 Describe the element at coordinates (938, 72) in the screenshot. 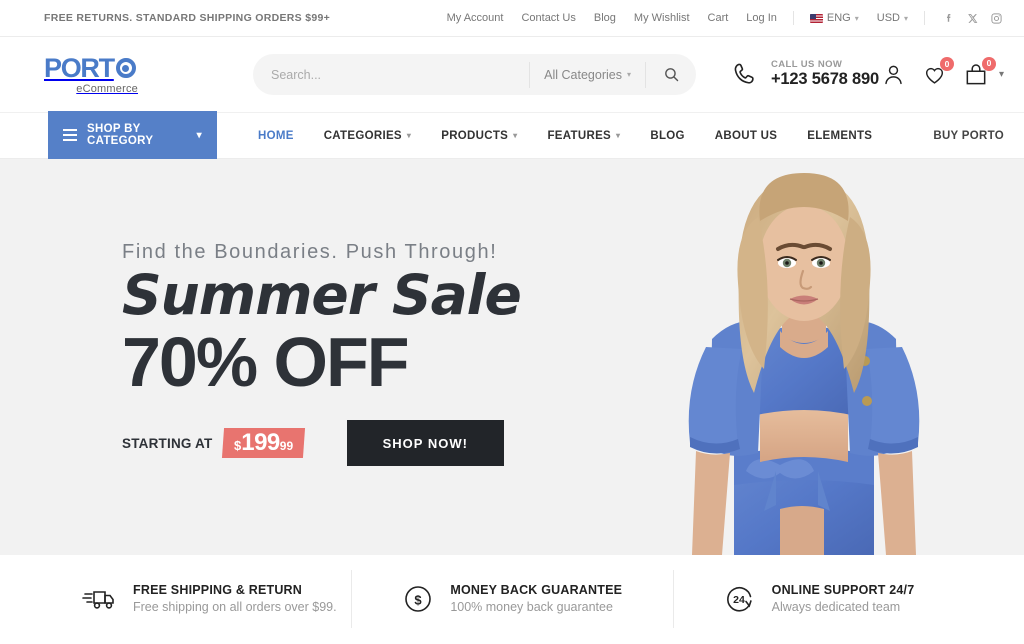

I see `wishlist-button: 0` at that location.